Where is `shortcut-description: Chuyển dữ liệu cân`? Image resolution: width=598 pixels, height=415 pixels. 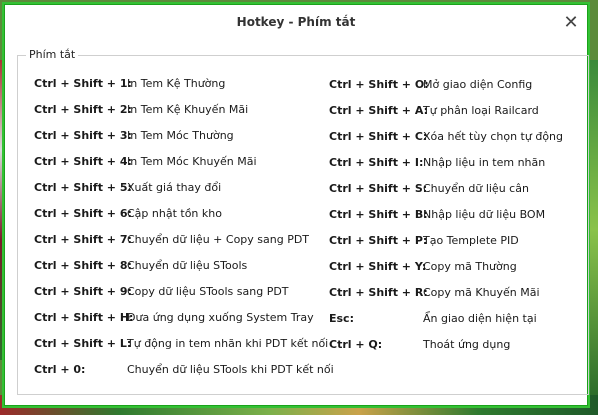
shortcut-description: Chuyển dữ liệu cân is located at coordinates (476, 188).